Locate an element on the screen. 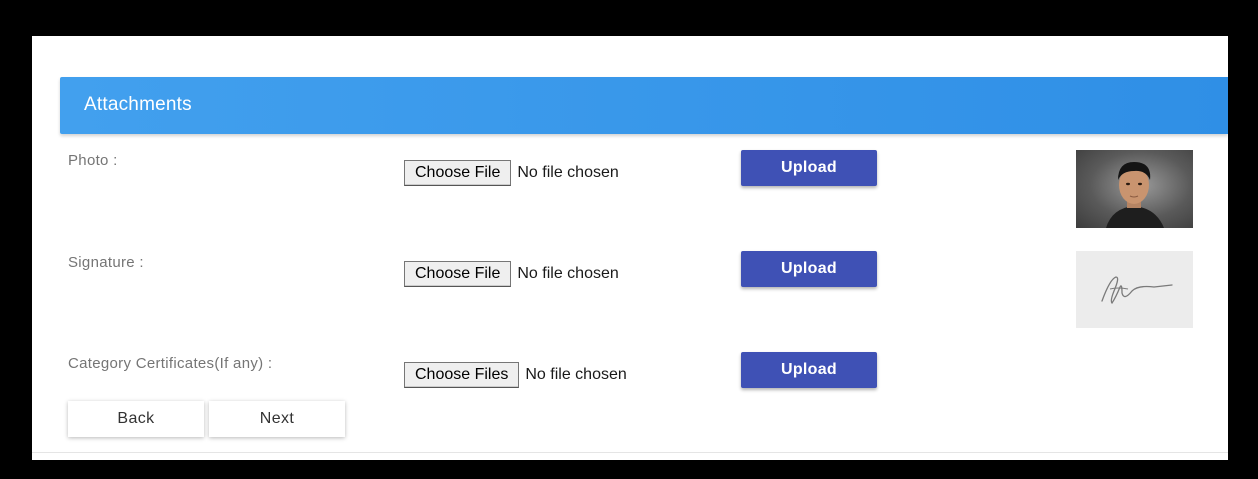 The width and height of the screenshot is (1258, 479). signature-label: Signature : is located at coordinates (106, 262).